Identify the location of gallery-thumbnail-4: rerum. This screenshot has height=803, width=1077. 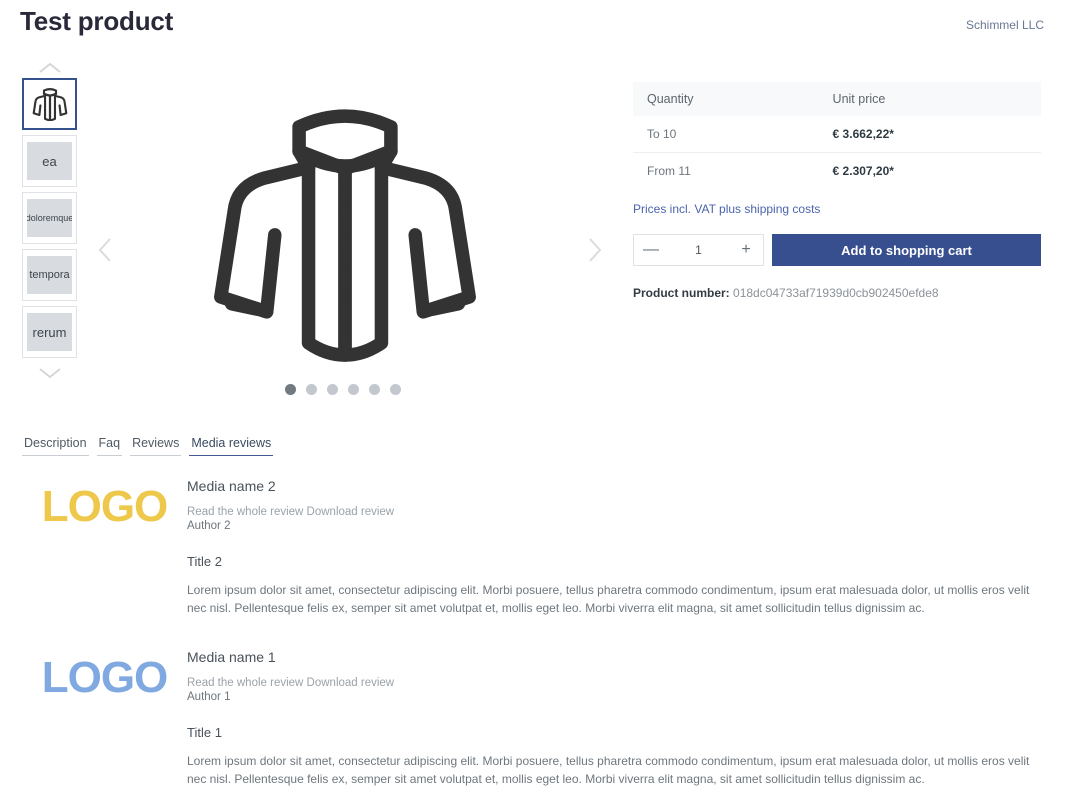
(49, 332).